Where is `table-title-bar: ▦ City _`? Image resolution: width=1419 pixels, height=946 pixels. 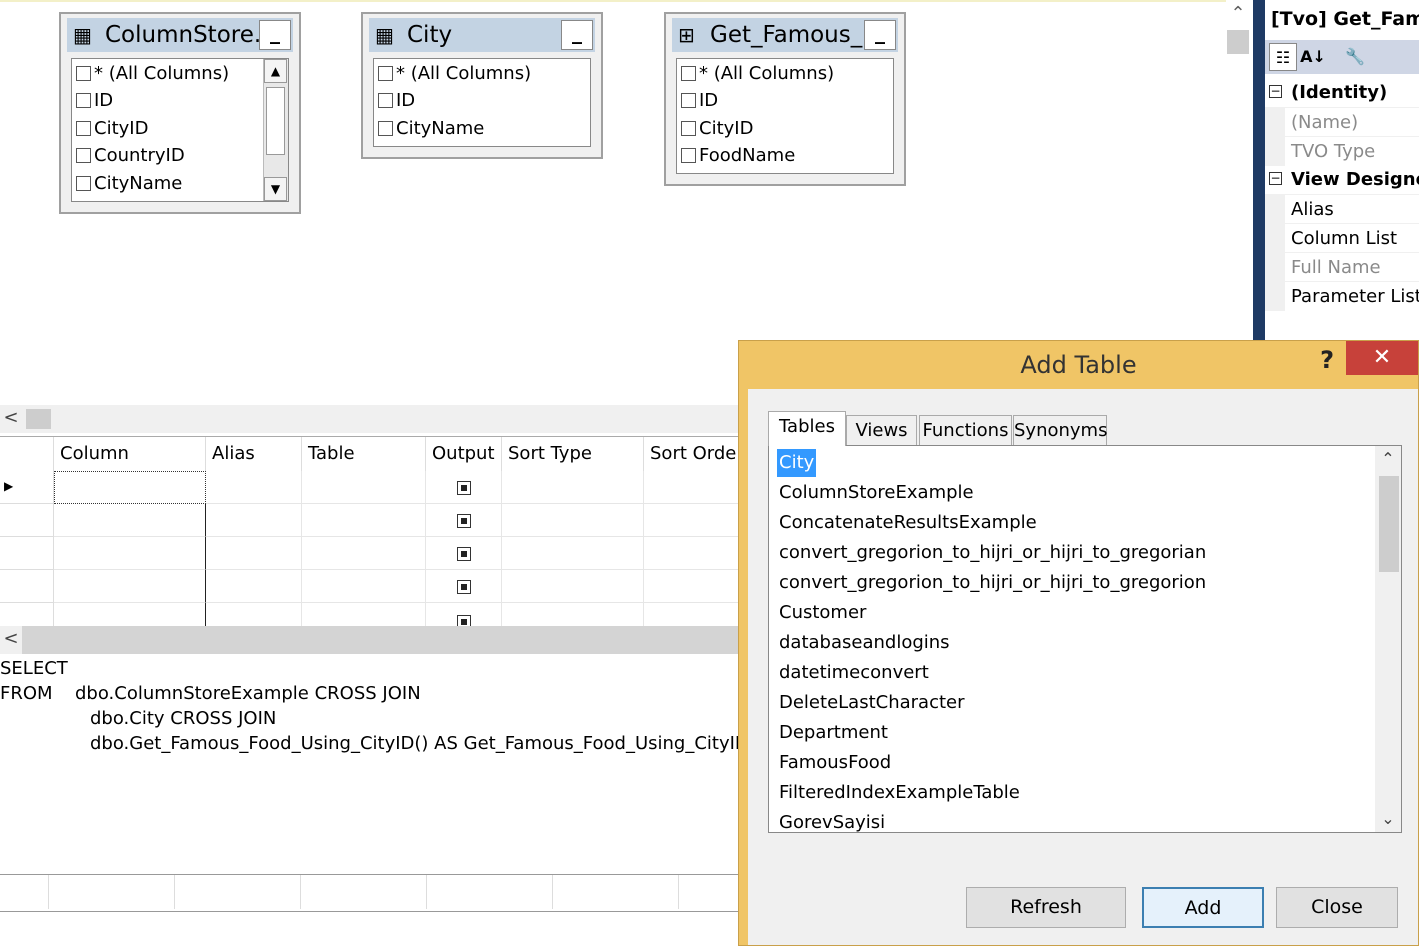 table-title-bar: ▦ City _ is located at coordinates (482, 35).